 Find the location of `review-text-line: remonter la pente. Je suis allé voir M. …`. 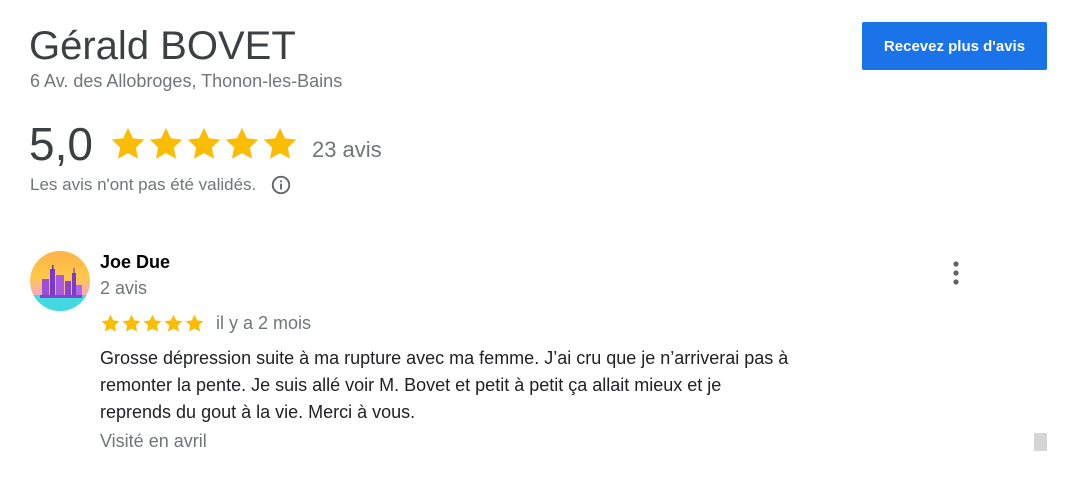

review-text-line: remonter la pente. Je suis allé voir M. … is located at coordinates (411, 385).